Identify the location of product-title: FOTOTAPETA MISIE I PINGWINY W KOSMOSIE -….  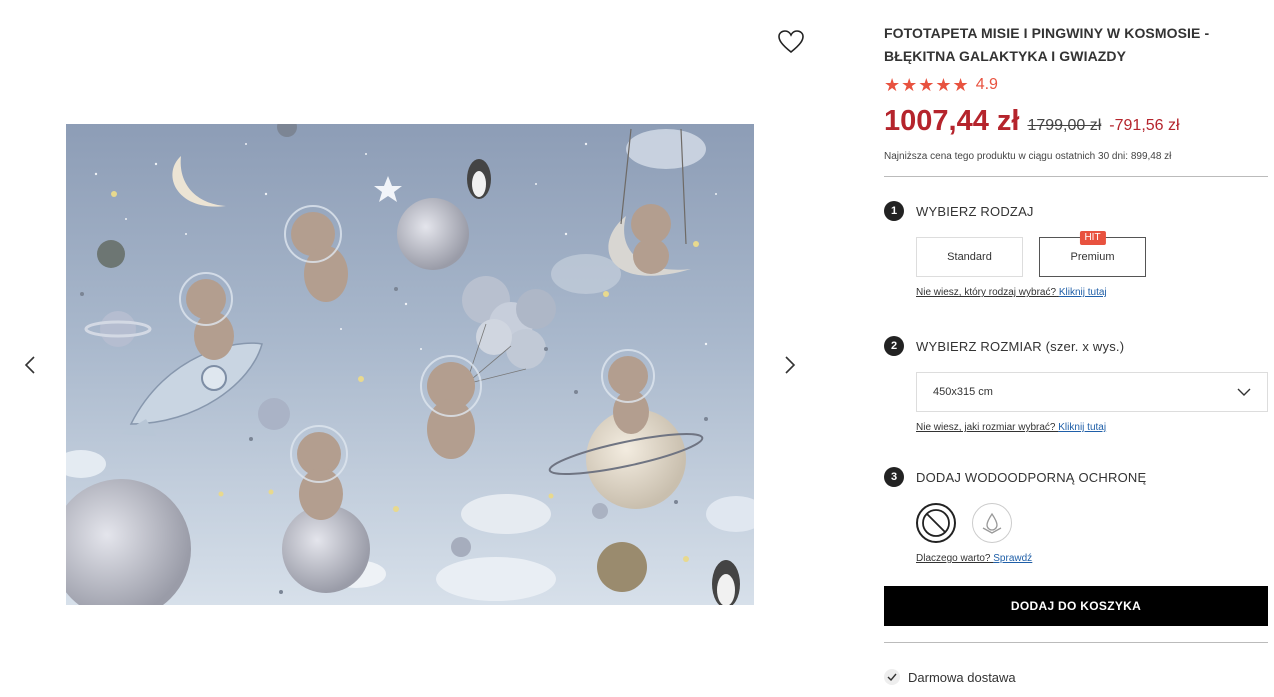
(1047, 44).